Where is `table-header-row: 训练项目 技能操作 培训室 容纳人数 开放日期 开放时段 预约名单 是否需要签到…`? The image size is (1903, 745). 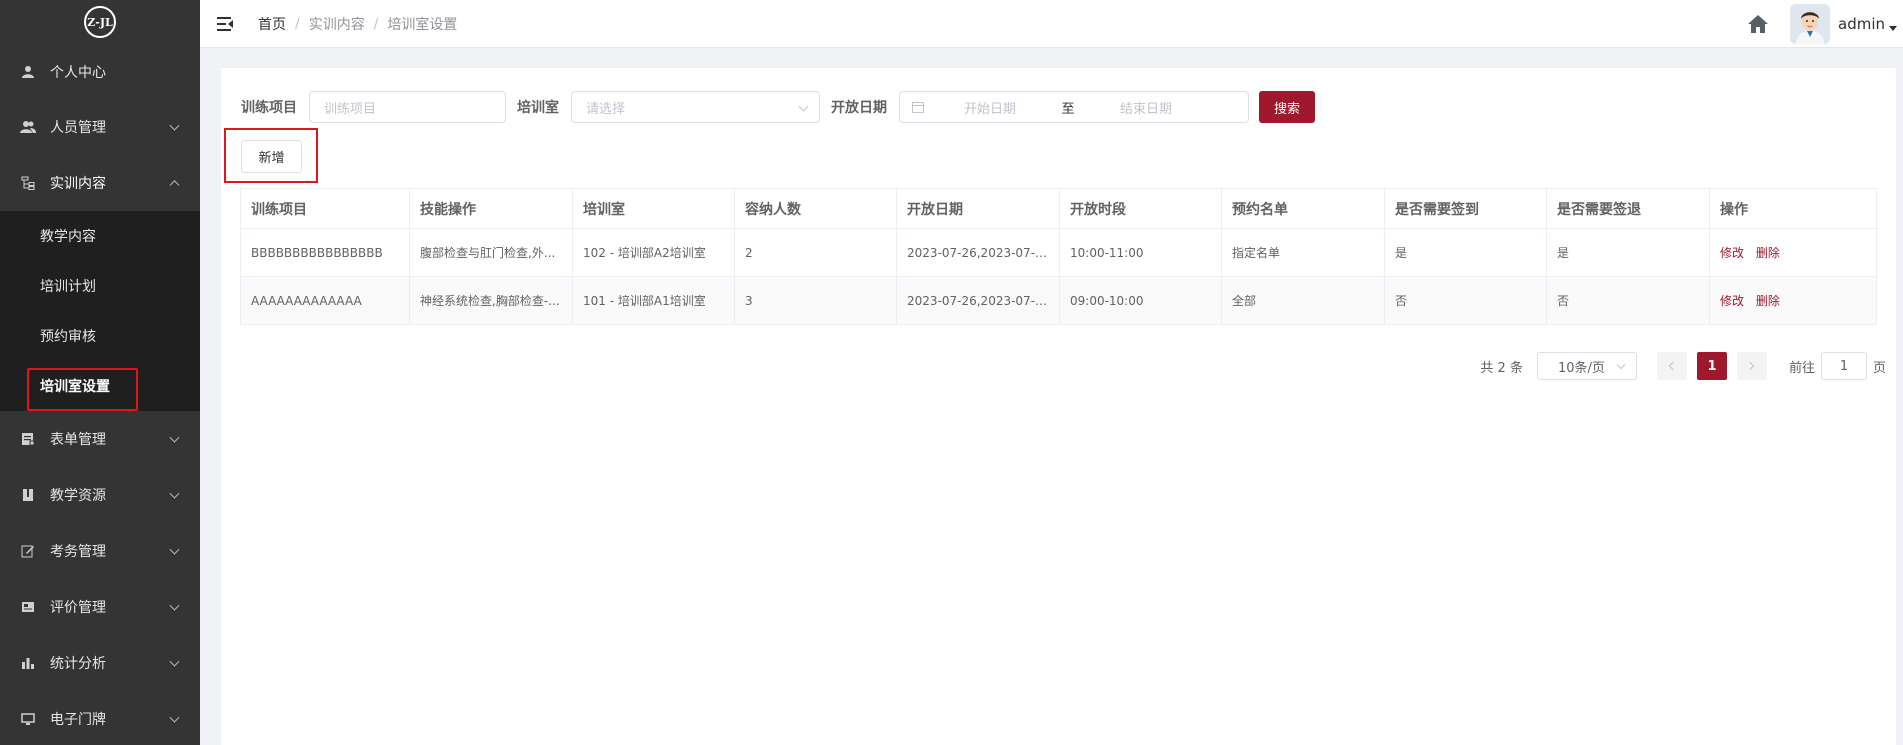 table-header-row: 训练项目 技能操作 培训室 容纳人数 开放日期 开放时段 预约名单 是否需要签到… is located at coordinates (1058, 208).